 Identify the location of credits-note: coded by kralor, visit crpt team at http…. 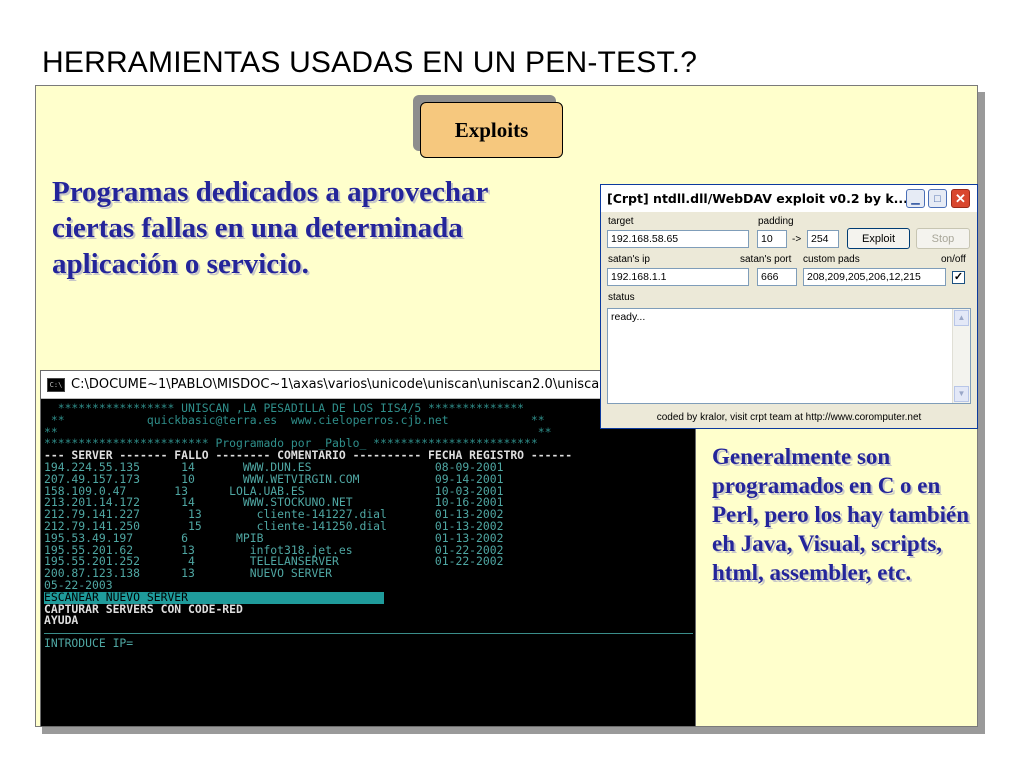
(789, 417).